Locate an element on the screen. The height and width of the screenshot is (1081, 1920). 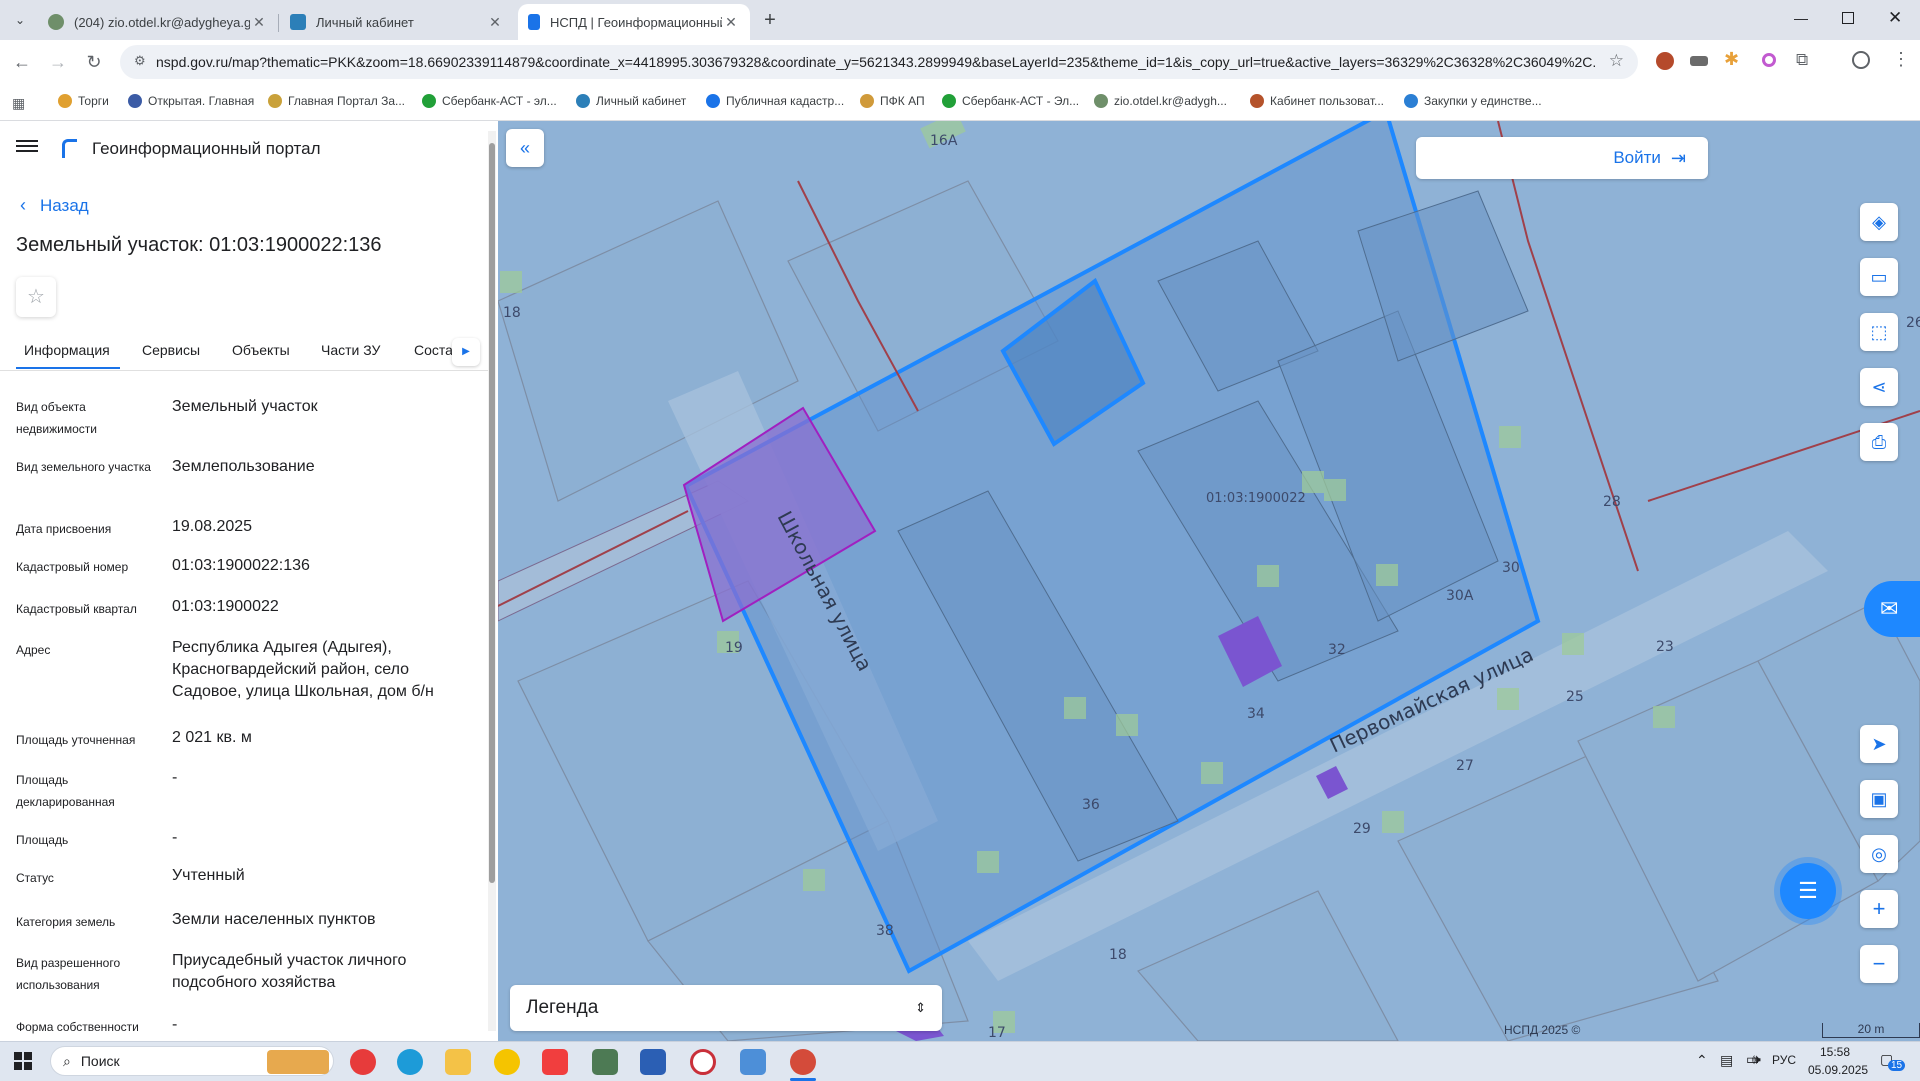
panel-scrollbar is located at coordinates (492, 581).